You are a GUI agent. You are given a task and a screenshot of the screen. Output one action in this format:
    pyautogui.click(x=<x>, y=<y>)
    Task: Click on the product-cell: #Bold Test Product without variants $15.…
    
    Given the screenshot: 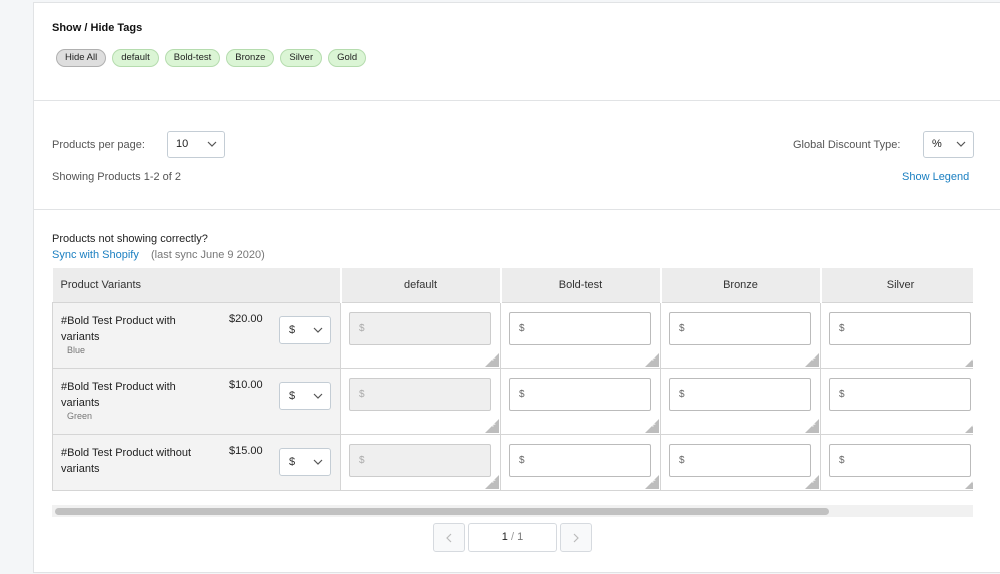 What is the action you would take?
    pyautogui.click(x=196, y=462)
    